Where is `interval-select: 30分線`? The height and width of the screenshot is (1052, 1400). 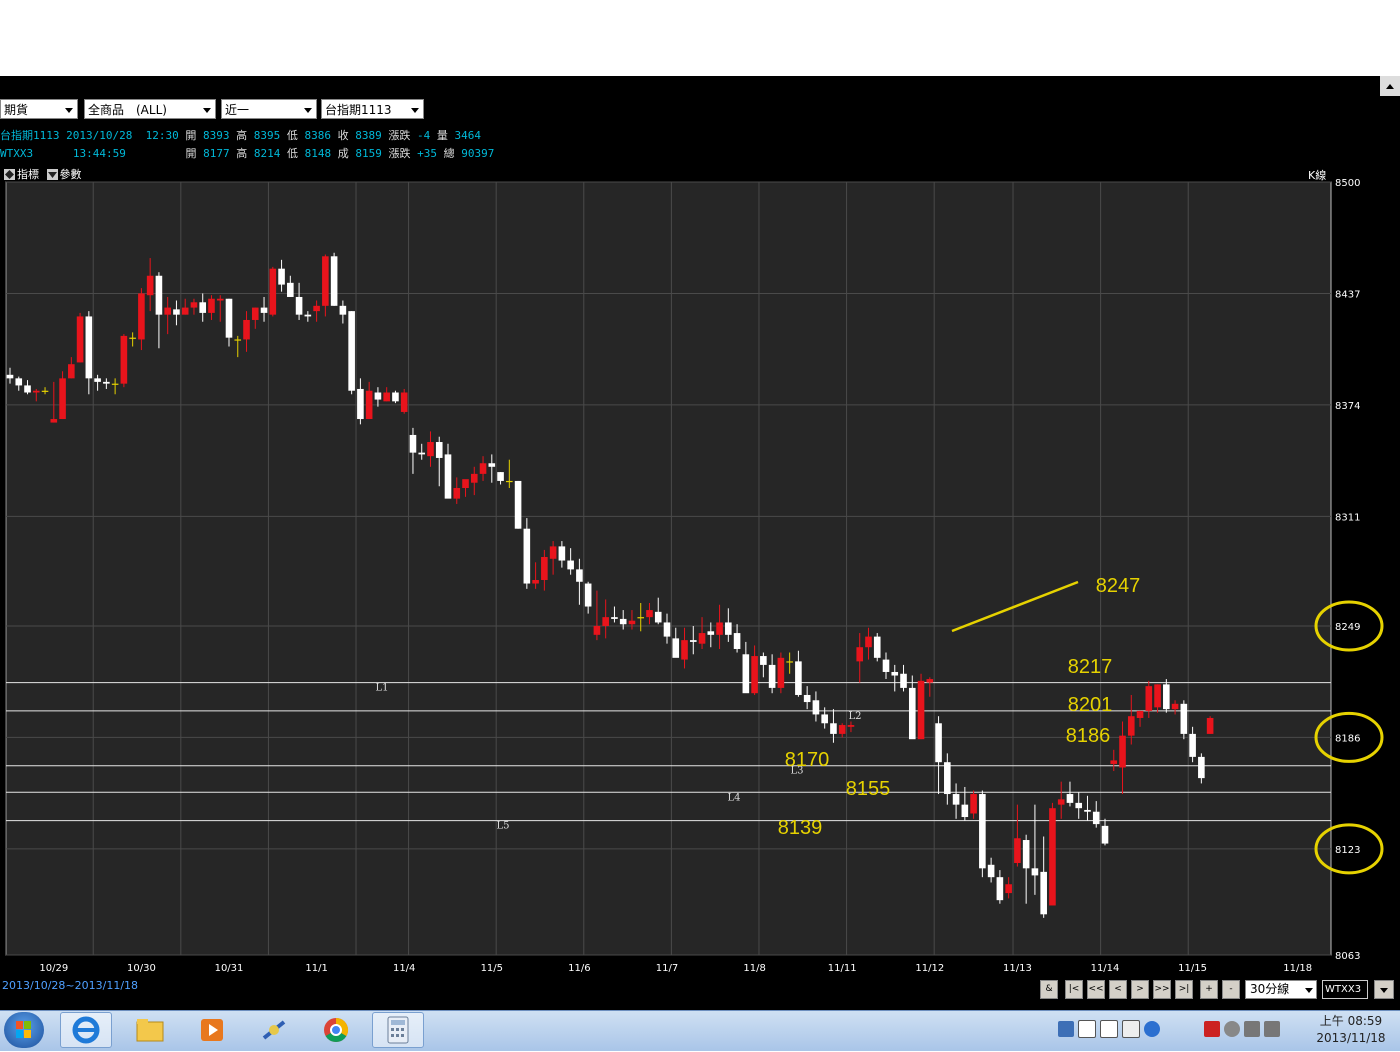 interval-select: 30分線 is located at coordinates (1281, 989).